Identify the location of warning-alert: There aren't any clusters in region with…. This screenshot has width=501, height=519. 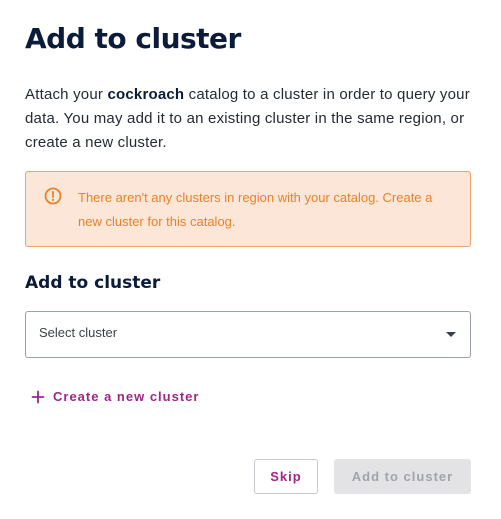
(248, 209).